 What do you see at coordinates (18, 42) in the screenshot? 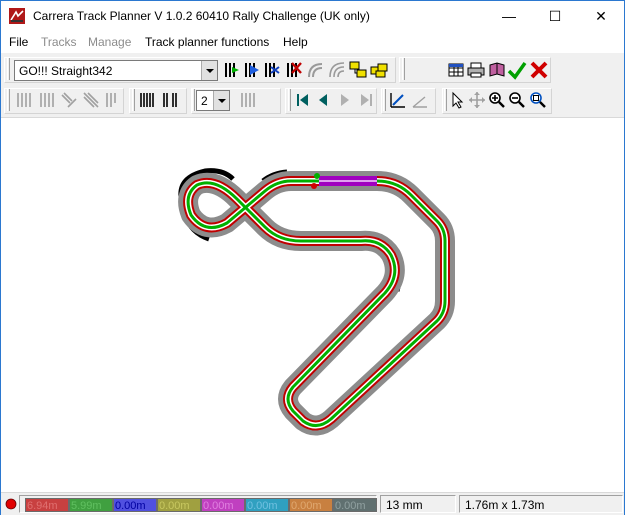
I see `menu-file: File` at bounding box center [18, 42].